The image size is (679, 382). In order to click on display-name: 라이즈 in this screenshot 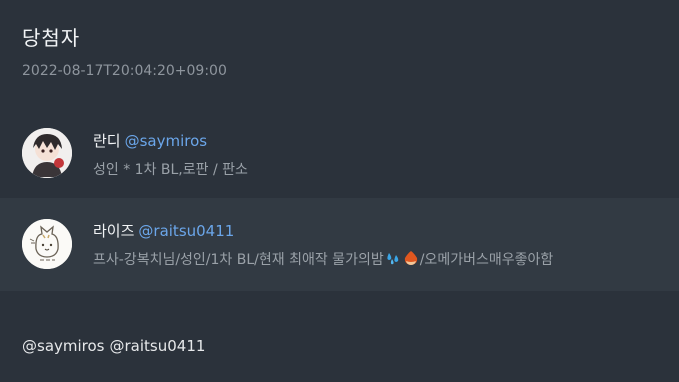, I will do `click(114, 231)`.